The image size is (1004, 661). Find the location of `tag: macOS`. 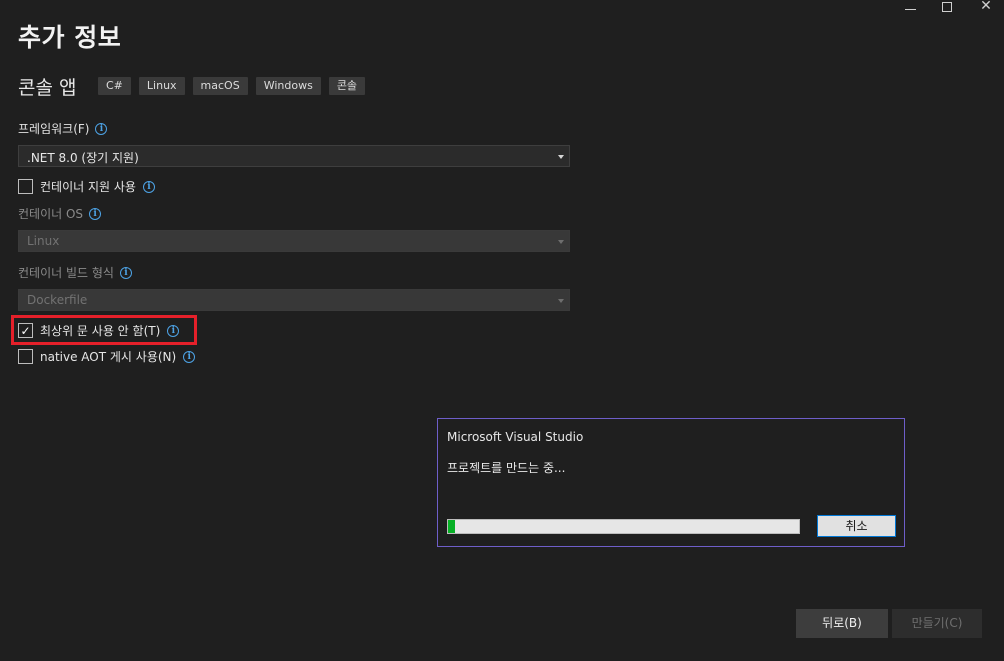

tag: macOS is located at coordinates (220, 86).